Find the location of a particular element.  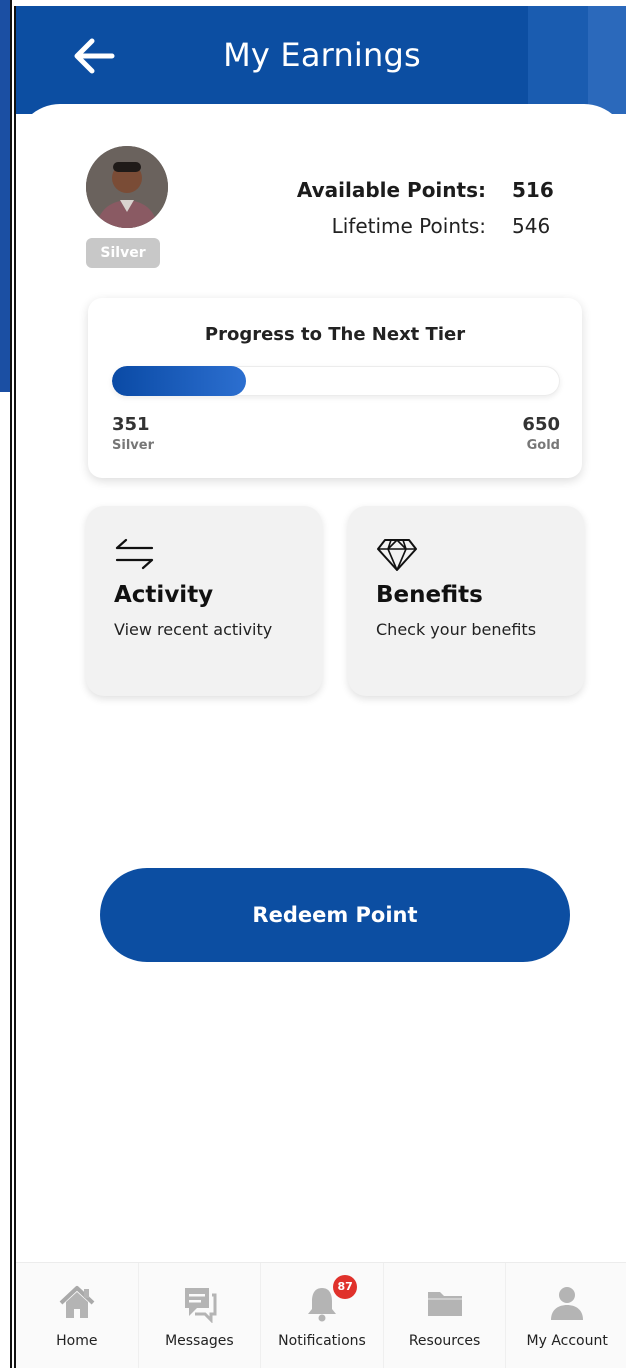

page-title: My Earnings is located at coordinates (322, 55).